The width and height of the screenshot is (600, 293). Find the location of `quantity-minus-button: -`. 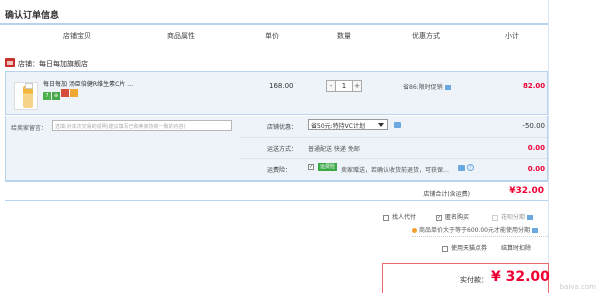

quantity-minus-button: - is located at coordinates (331, 86).